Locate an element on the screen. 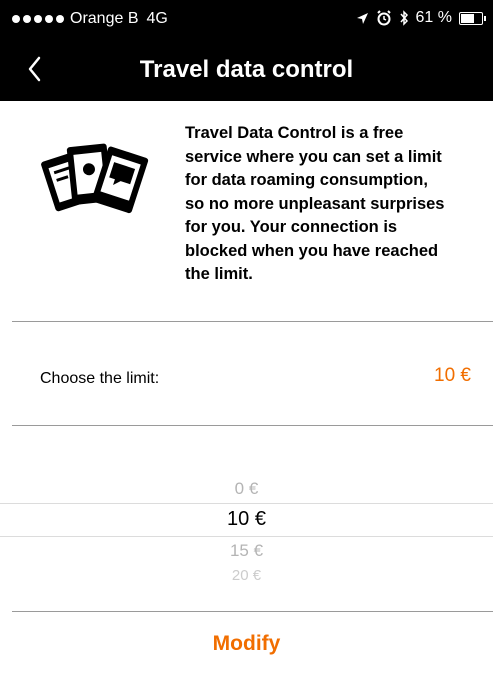 The image size is (493, 673). nav-bar: Travel data control is located at coordinates (246, 70).